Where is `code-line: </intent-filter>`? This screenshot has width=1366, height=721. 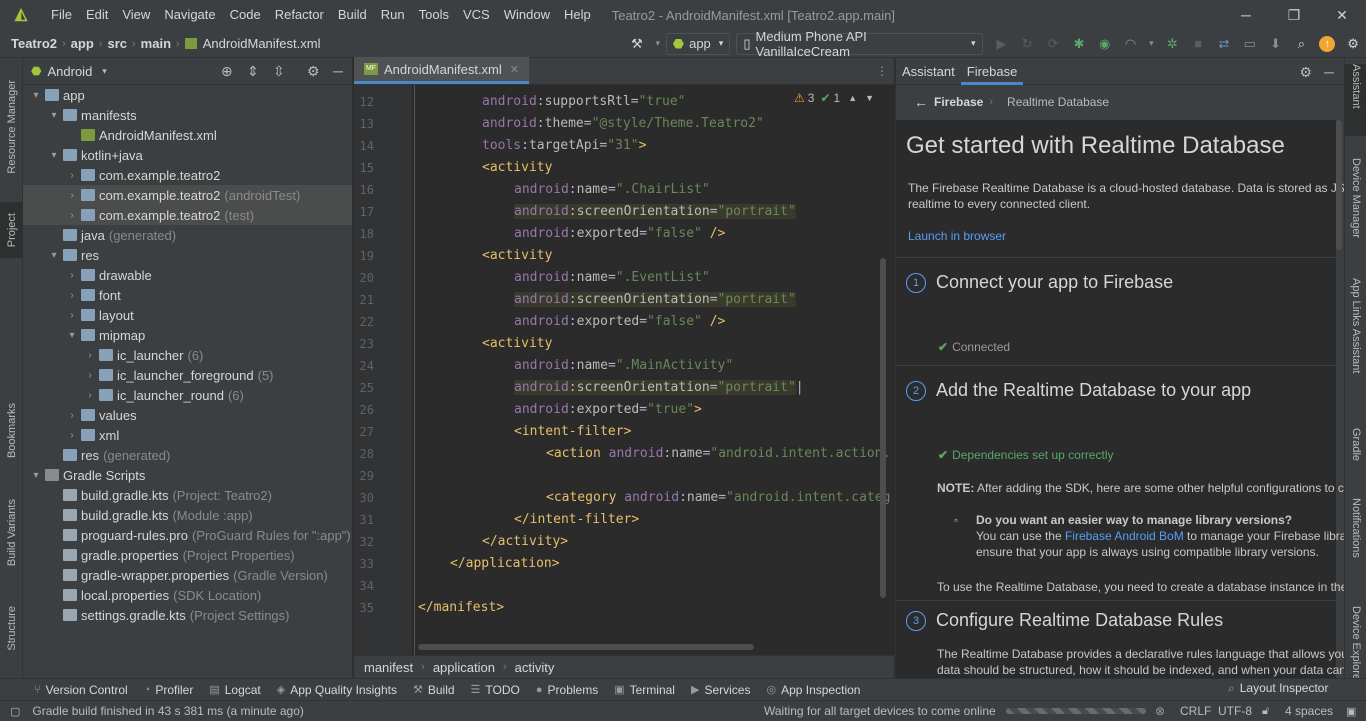 code-line: </intent-filter> is located at coordinates (576, 520).